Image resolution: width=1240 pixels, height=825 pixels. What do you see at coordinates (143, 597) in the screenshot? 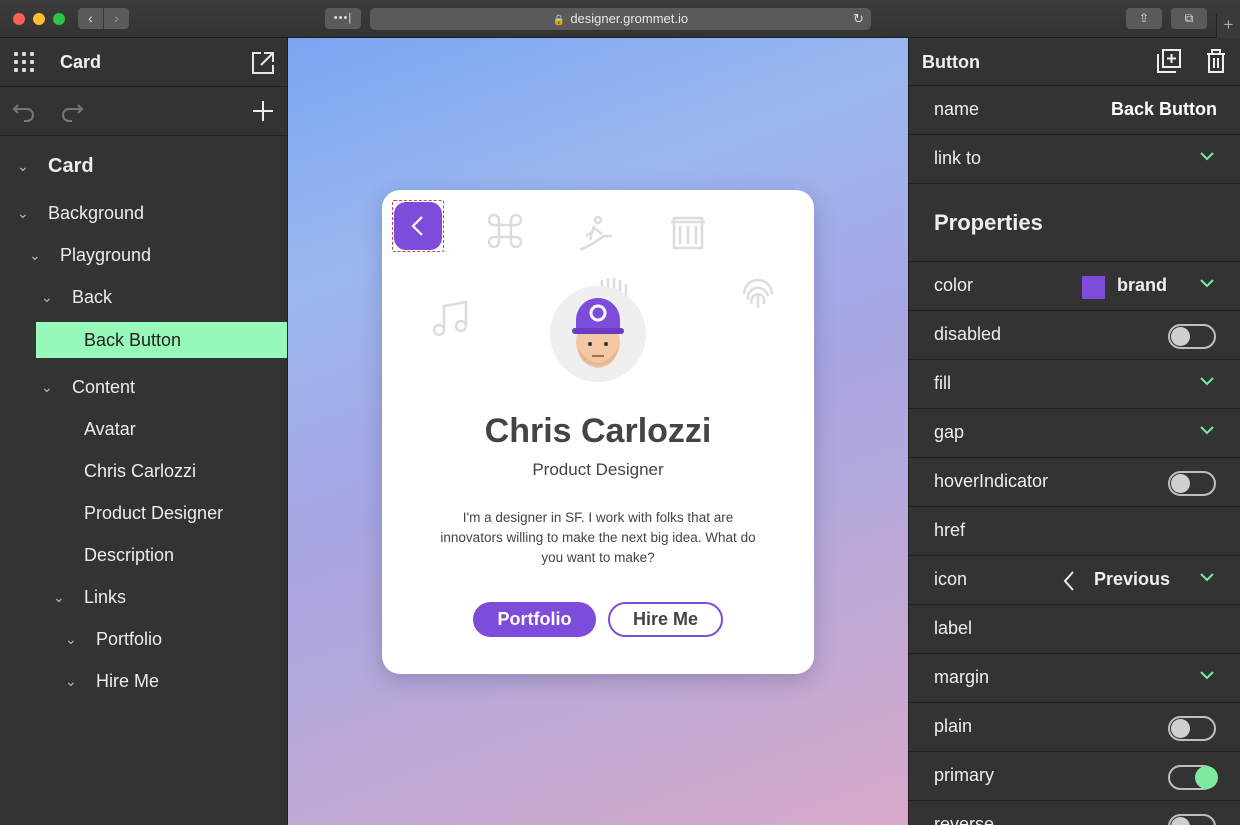
I see `tree-item-links: ⌄ Links` at bounding box center [143, 597].